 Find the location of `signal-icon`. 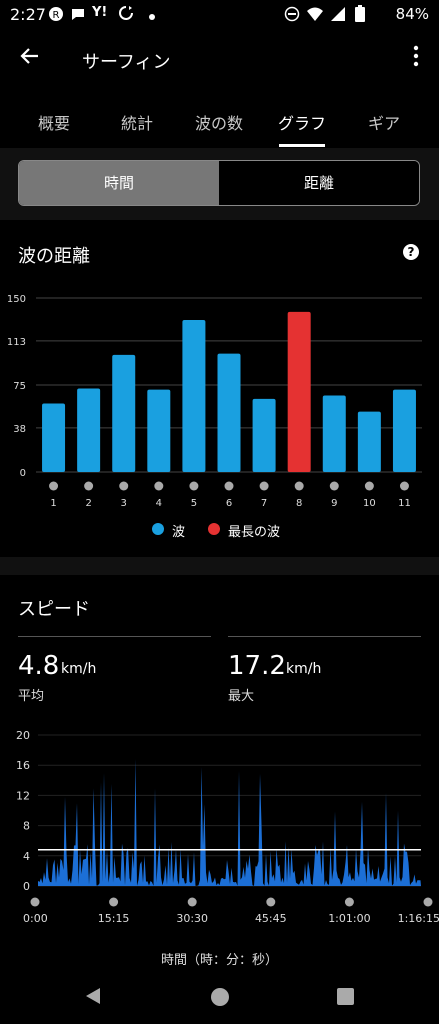

signal-icon is located at coordinates (338, 15).